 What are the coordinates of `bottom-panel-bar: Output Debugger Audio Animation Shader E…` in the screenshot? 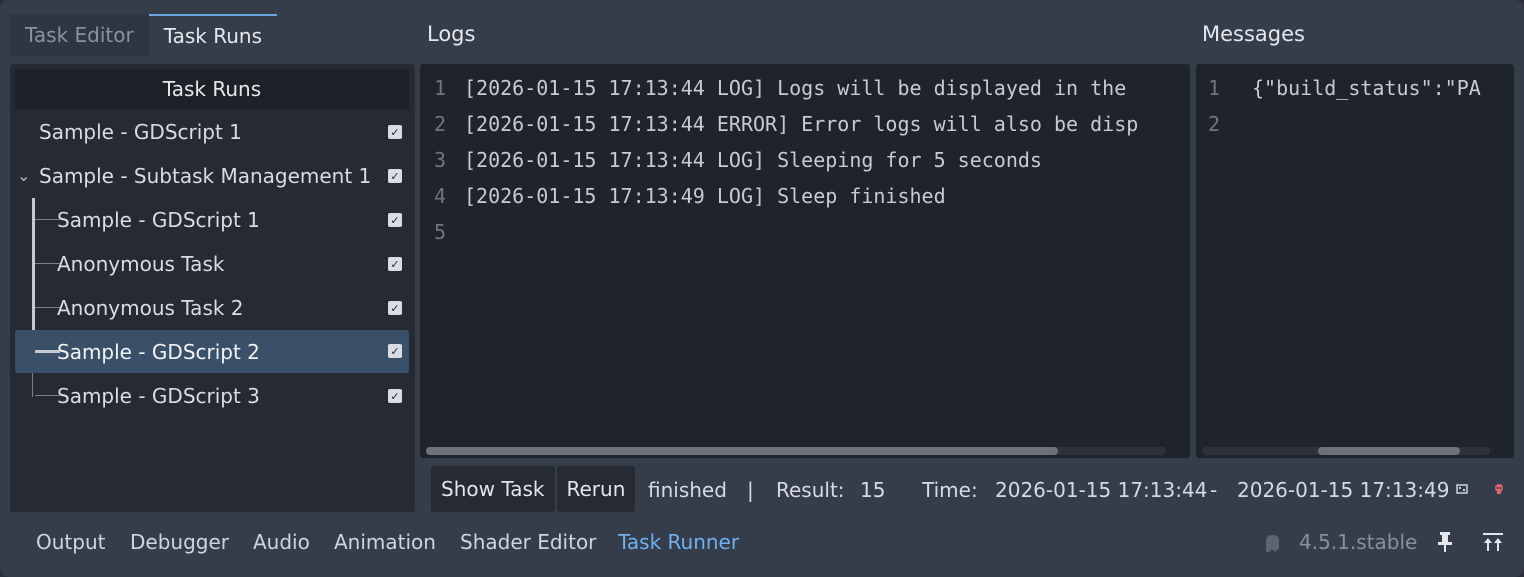 It's located at (762, 543).